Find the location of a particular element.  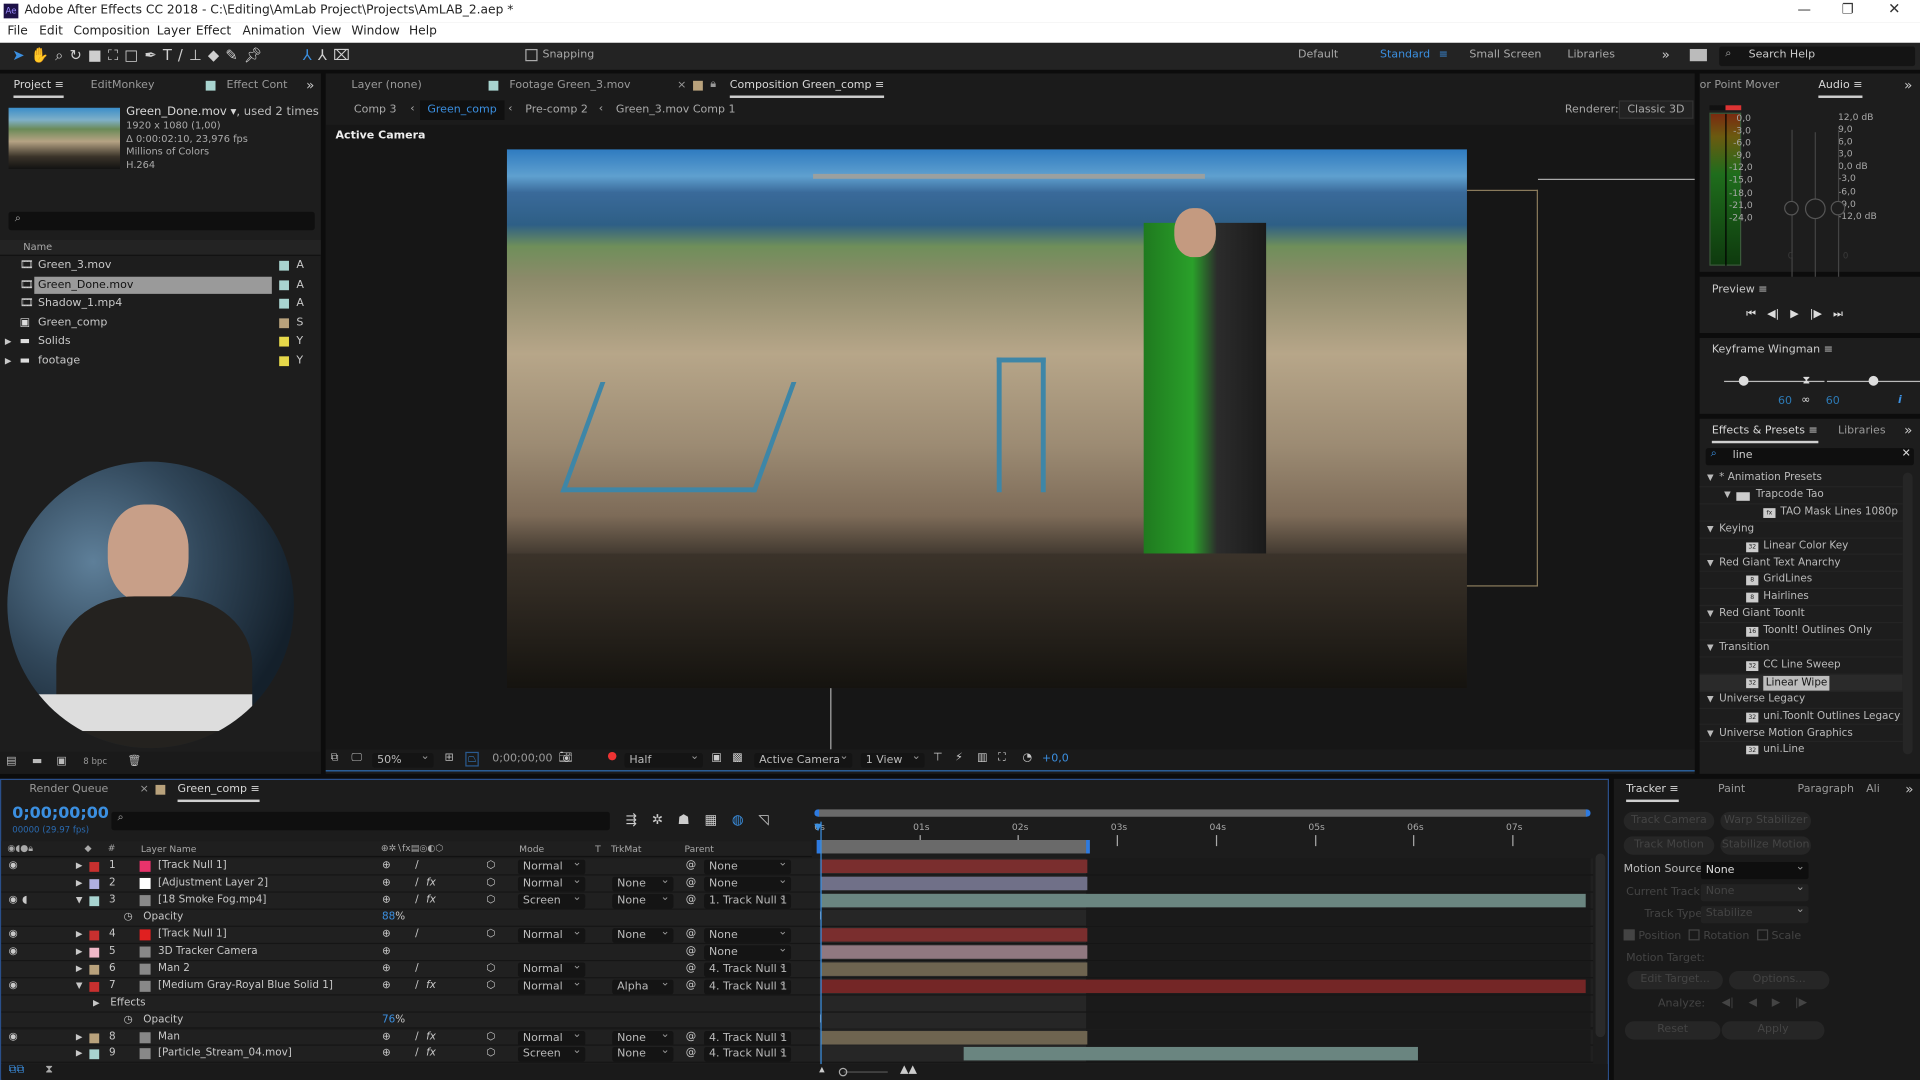

snapshot-icon: 📷︎ is located at coordinates (565, 758).